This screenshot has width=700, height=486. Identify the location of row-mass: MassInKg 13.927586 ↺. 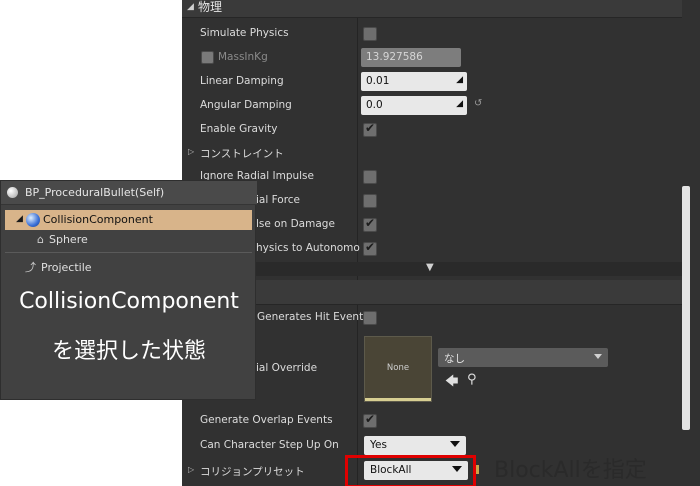
(432, 77).